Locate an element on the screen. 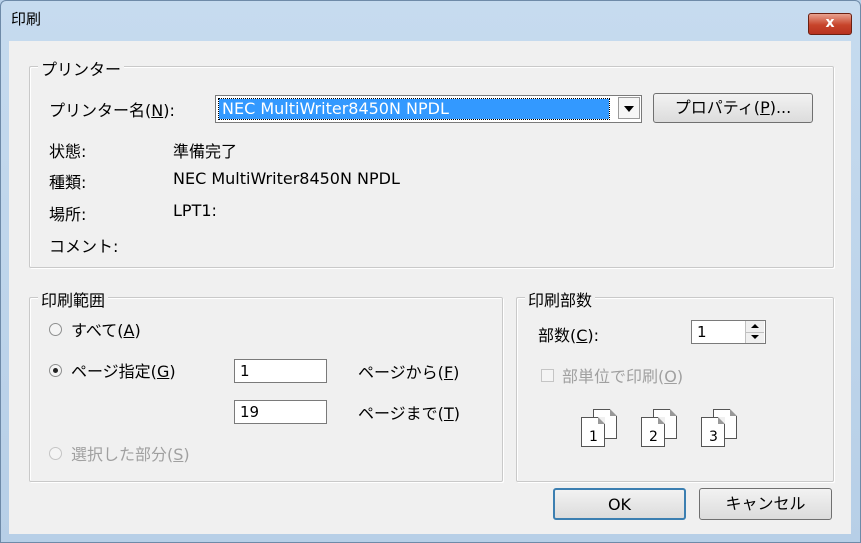 Image resolution: width=861 pixels, height=543 pixels. range-selection-label: 選択した部分(S) is located at coordinates (130, 453).